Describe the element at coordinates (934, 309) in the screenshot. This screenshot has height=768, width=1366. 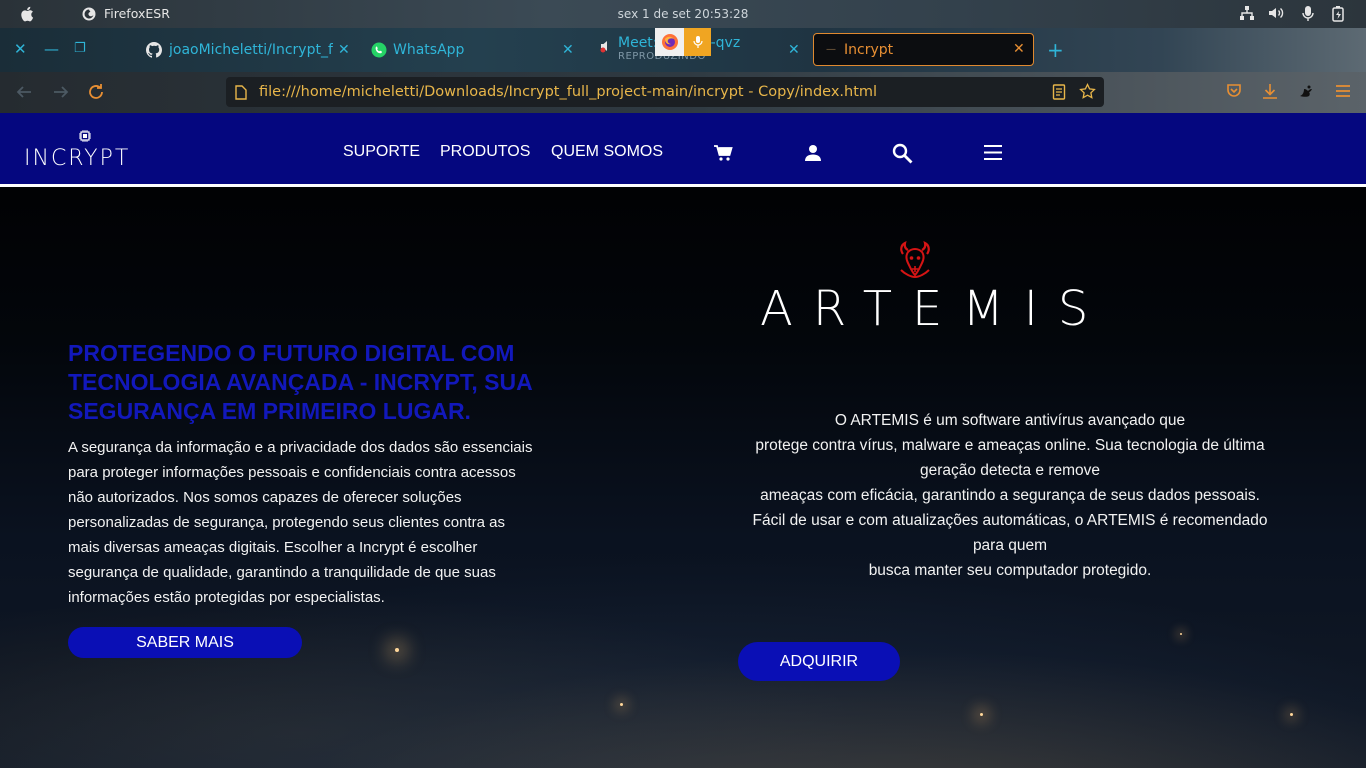
I see `artemis-logo-text: ARTEMIS` at that location.